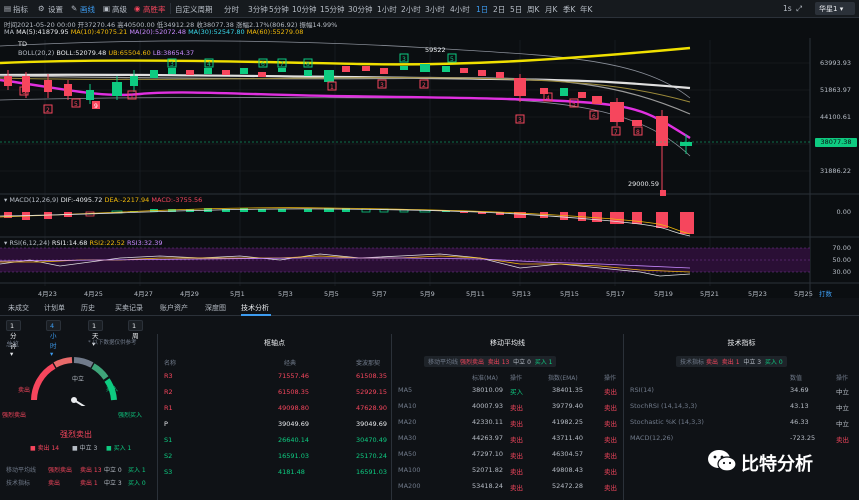 The image size is (859, 500). I want to click on ma5-line, so click(345, 109).